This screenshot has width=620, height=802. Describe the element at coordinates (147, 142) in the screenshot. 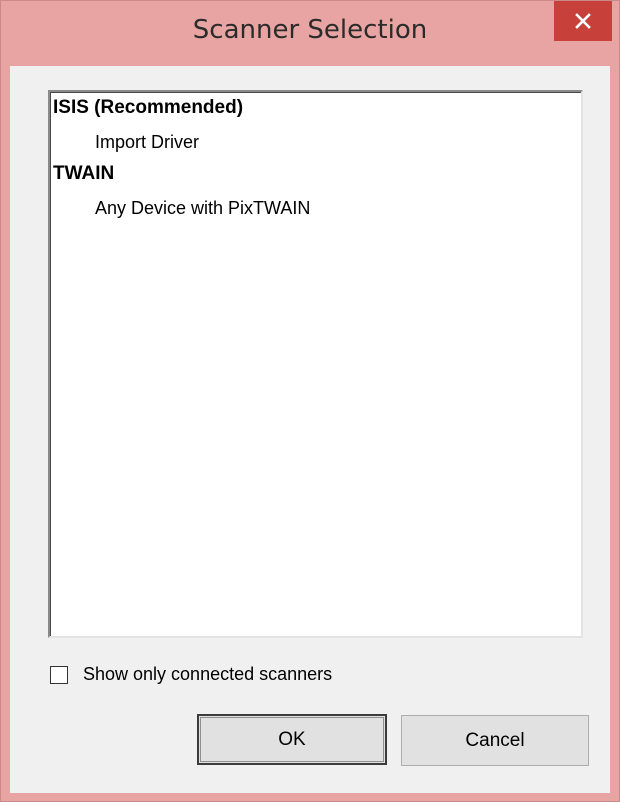

I see `list-item-import-driver: Import Driver` at that location.